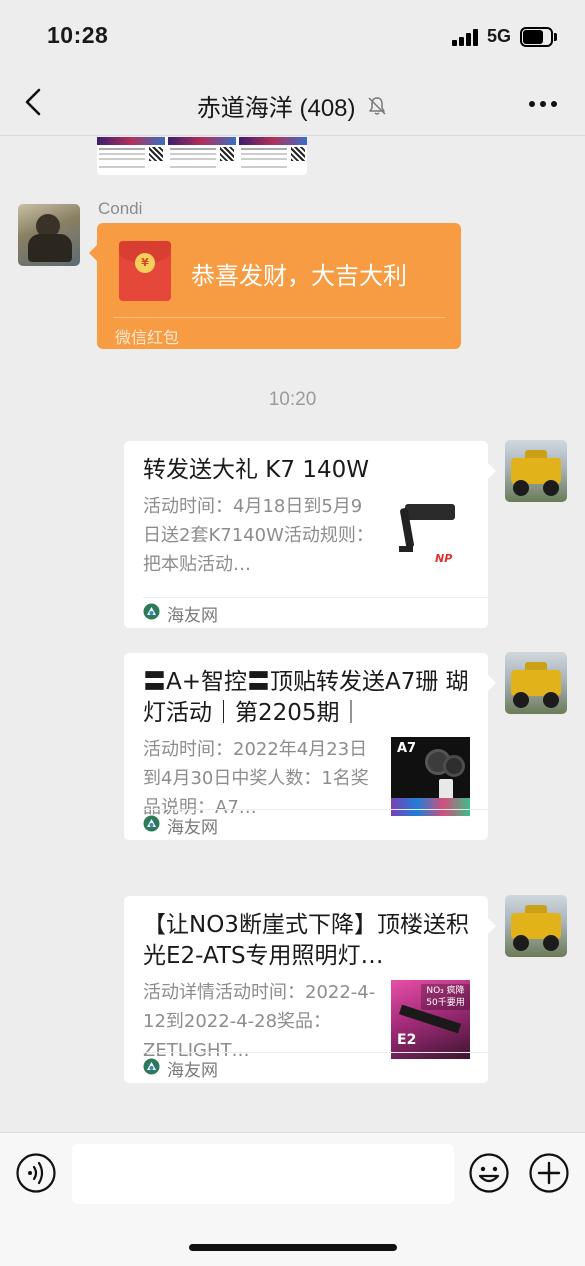 The image size is (585, 1266). Describe the element at coordinates (549, 1173) in the screenshot. I see `plus-icon` at that location.